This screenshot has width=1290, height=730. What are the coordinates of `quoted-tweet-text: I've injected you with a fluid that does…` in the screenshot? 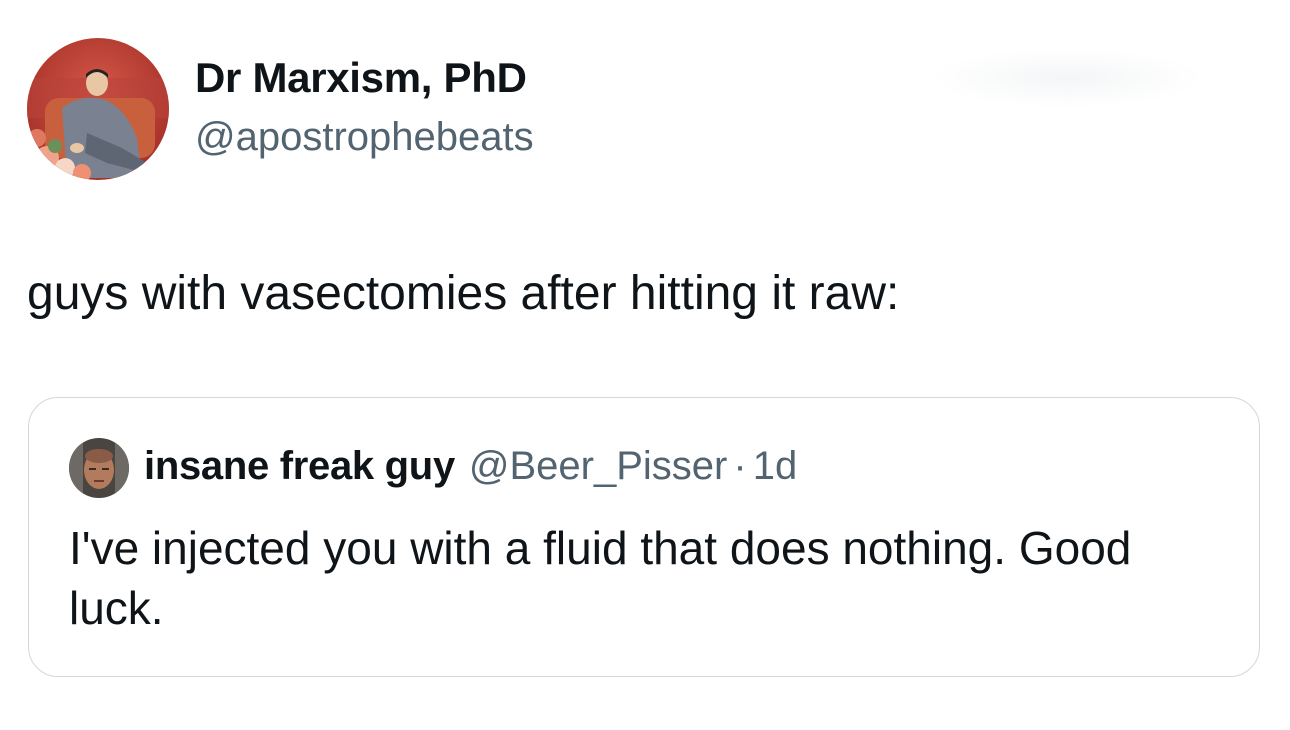 It's located at (600, 578).